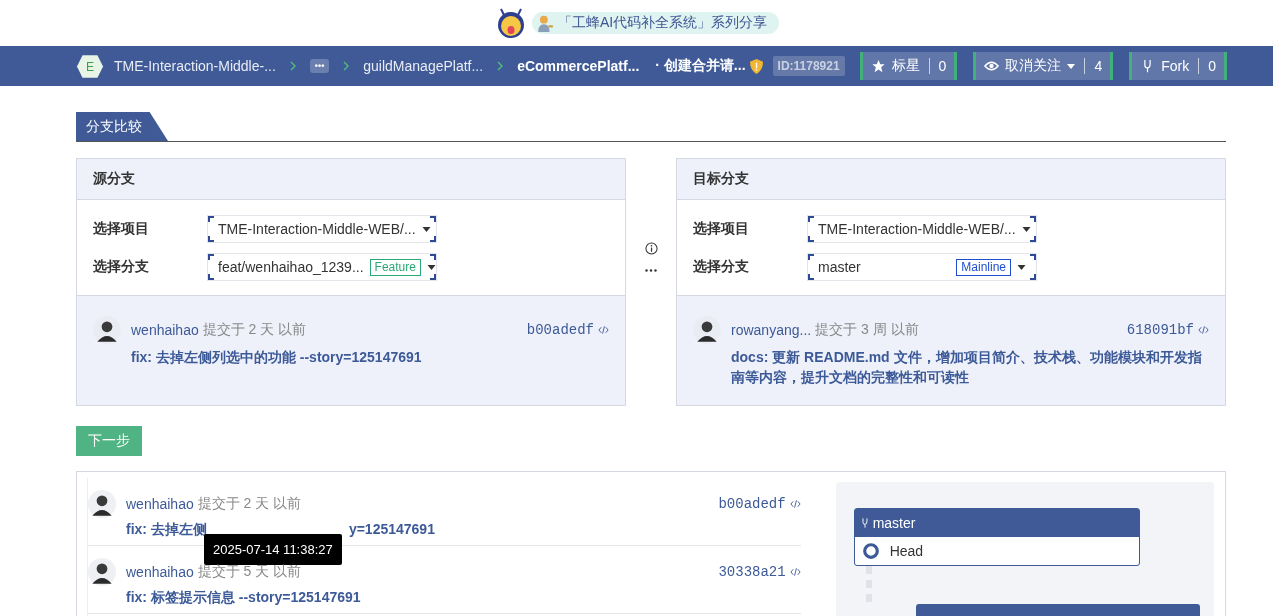 Image resolution: width=1273 pixels, height=616 pixels. What do you see at coordinates (322, 267) in the screenshot?
I see `select-field: feat/wenhaihao_1239... Feature` at bounding box center [322, 267].